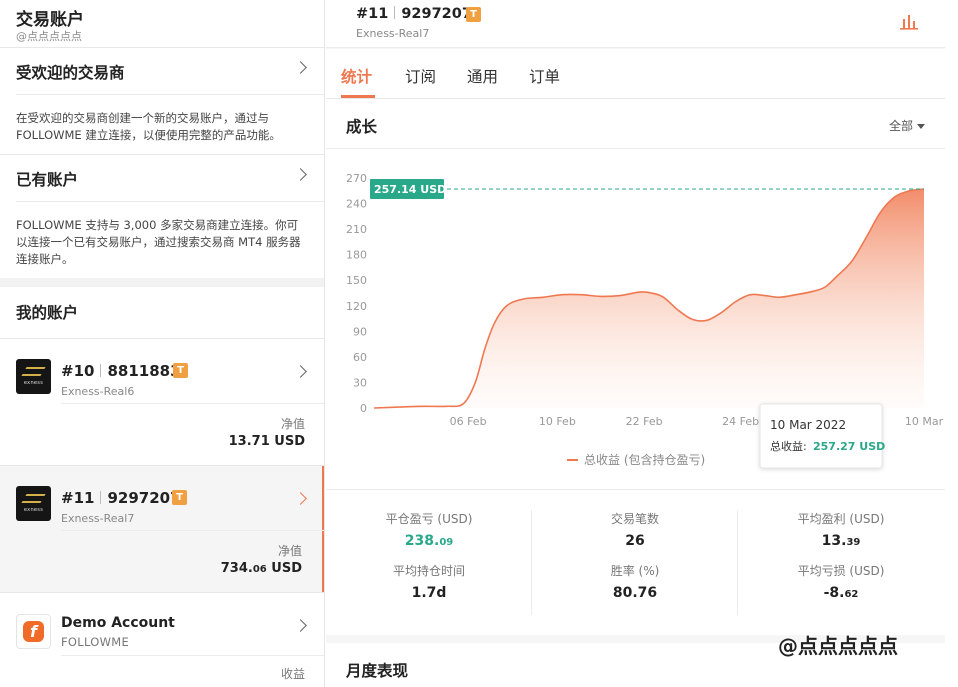 This screenshot has height=687, width=958. What do you see at coordinates (50, 20) in the screenshot?
I see `page-title: 交易账户` at bounding box center [50, 20].